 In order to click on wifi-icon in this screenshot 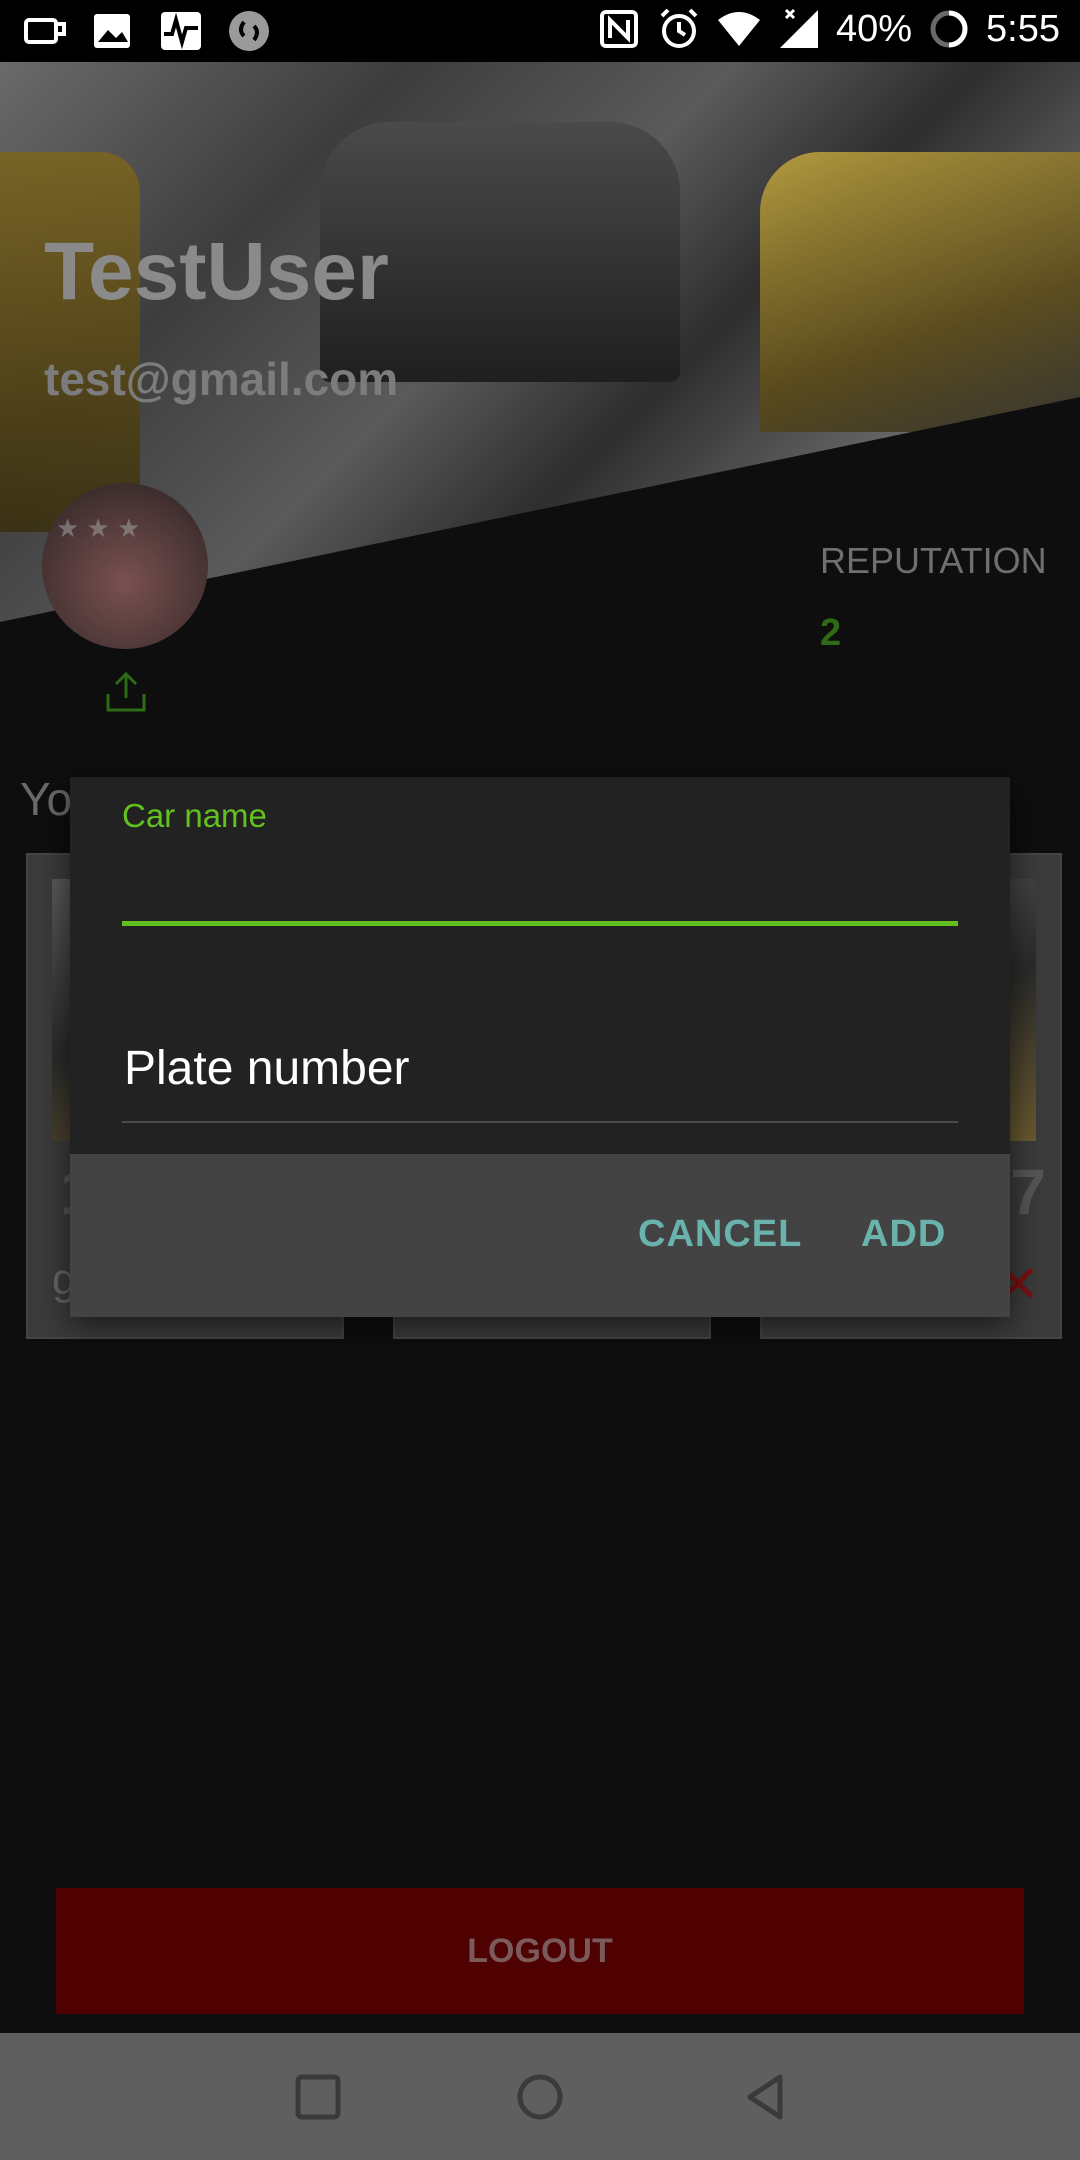, I will do `click(738, 29)`.